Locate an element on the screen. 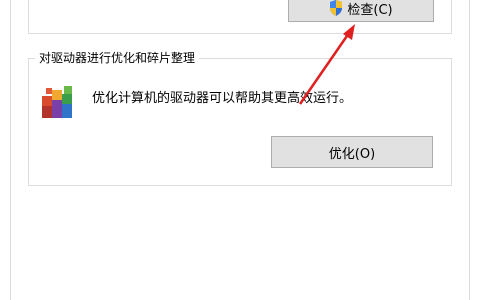 The height and width of the screenshot is (300, 480). optimize-button: 优化(O) is located at coordinates (352, 152).